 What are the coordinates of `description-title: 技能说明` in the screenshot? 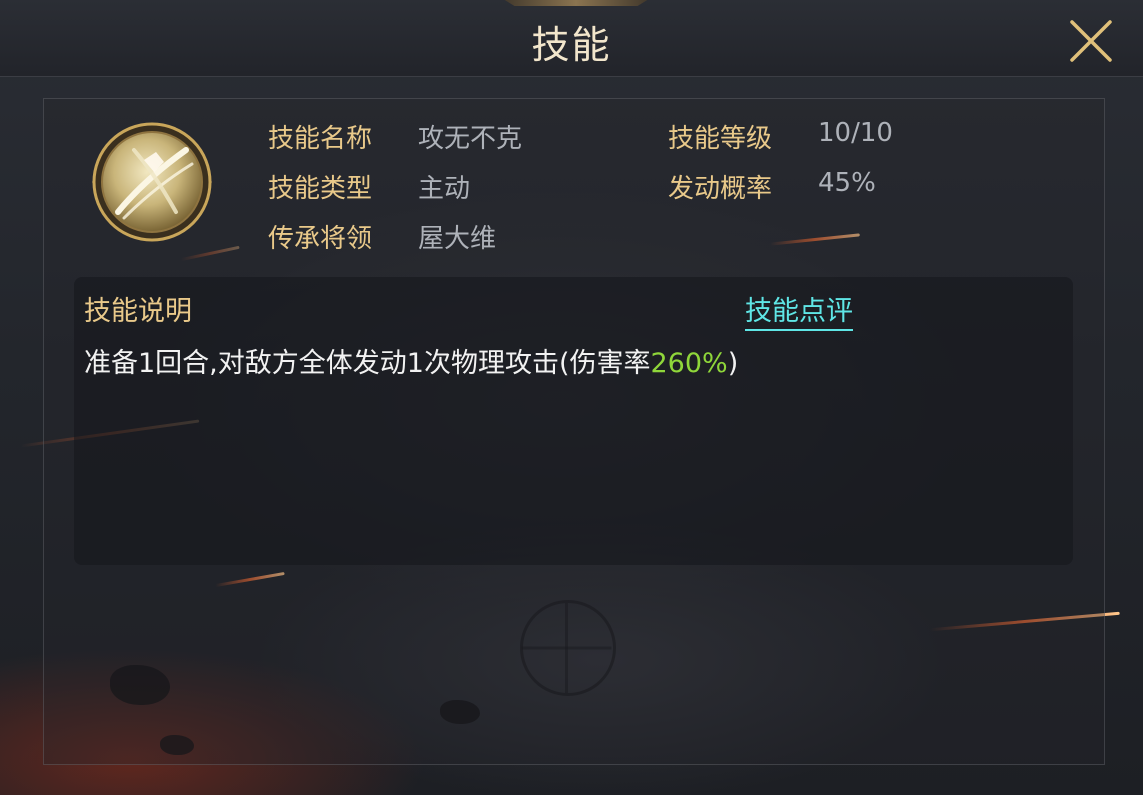 It's located at (138, 311).